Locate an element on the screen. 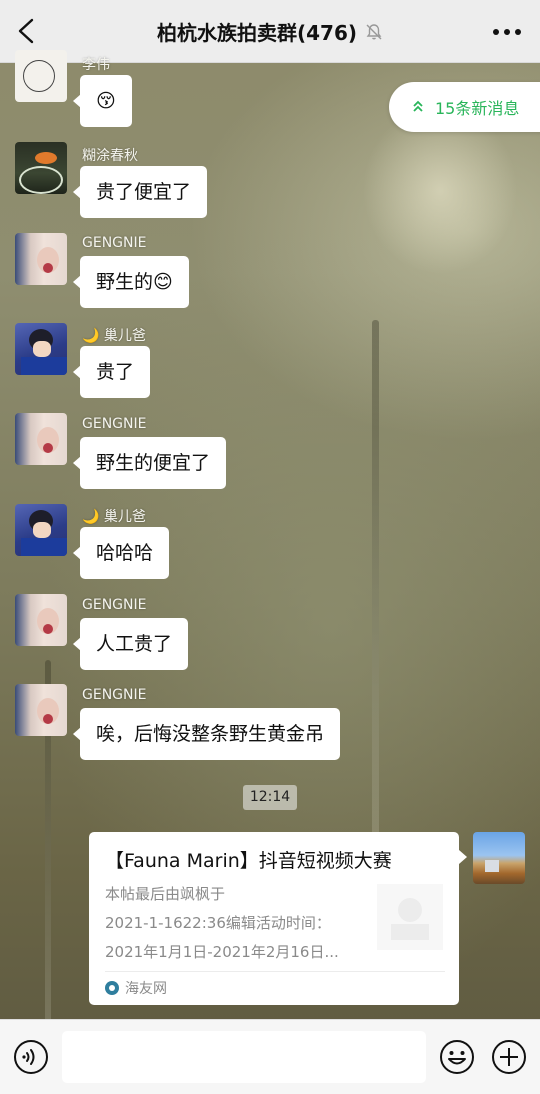  new-messages-label: 15条新消息 is located at coordinates (477, 108).